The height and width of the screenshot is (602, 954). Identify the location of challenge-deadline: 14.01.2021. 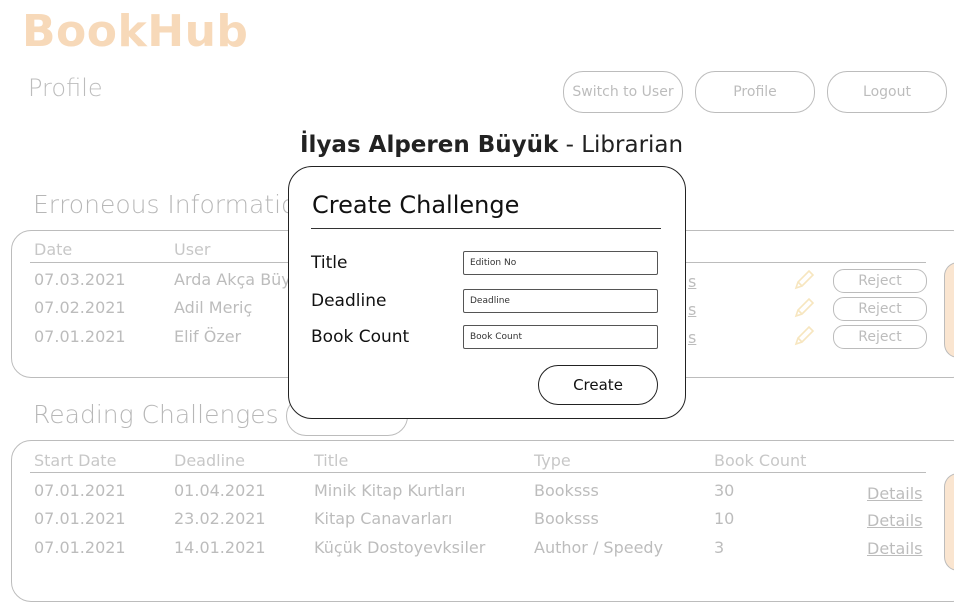
(220, 547).